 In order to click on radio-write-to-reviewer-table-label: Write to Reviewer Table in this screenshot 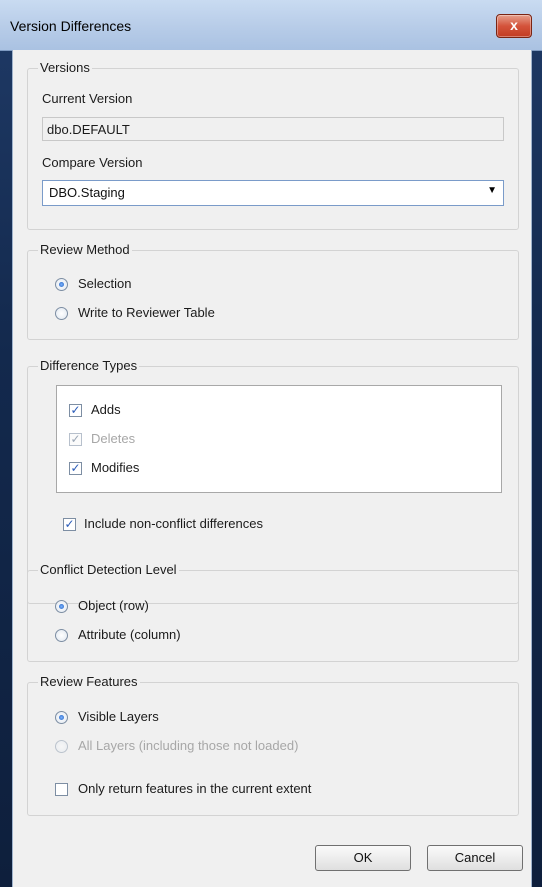, I will do `click(146, 312)`.